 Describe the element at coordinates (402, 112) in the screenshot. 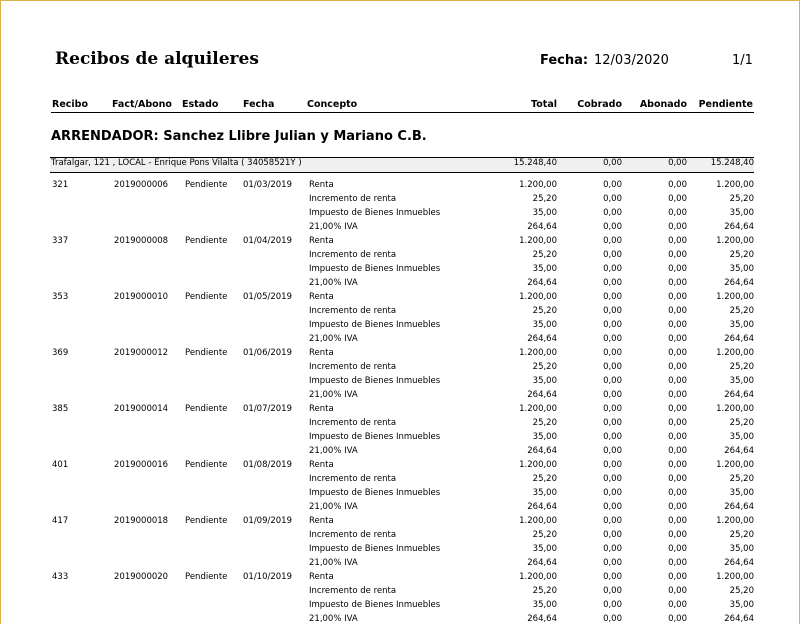

I see `header-divider` at that location.